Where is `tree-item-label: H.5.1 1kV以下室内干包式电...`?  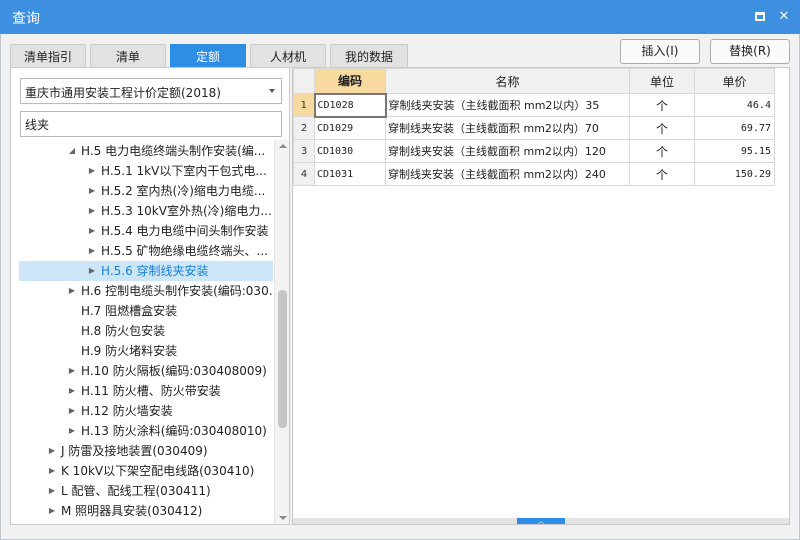 tree-item-label: H.5.1 1kV以下室内干包式电... is located at coordinates (184, 171).